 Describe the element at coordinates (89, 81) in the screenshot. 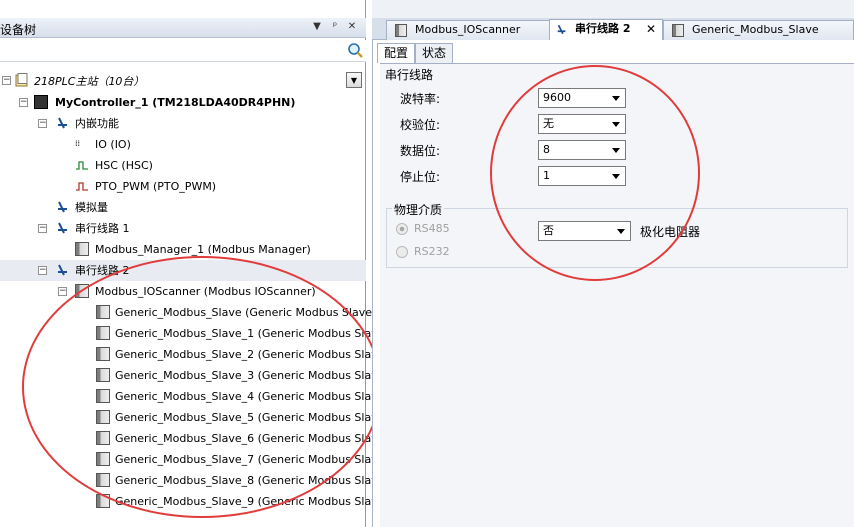

I see `root-label: 218PLC主站（10台）` at that location.